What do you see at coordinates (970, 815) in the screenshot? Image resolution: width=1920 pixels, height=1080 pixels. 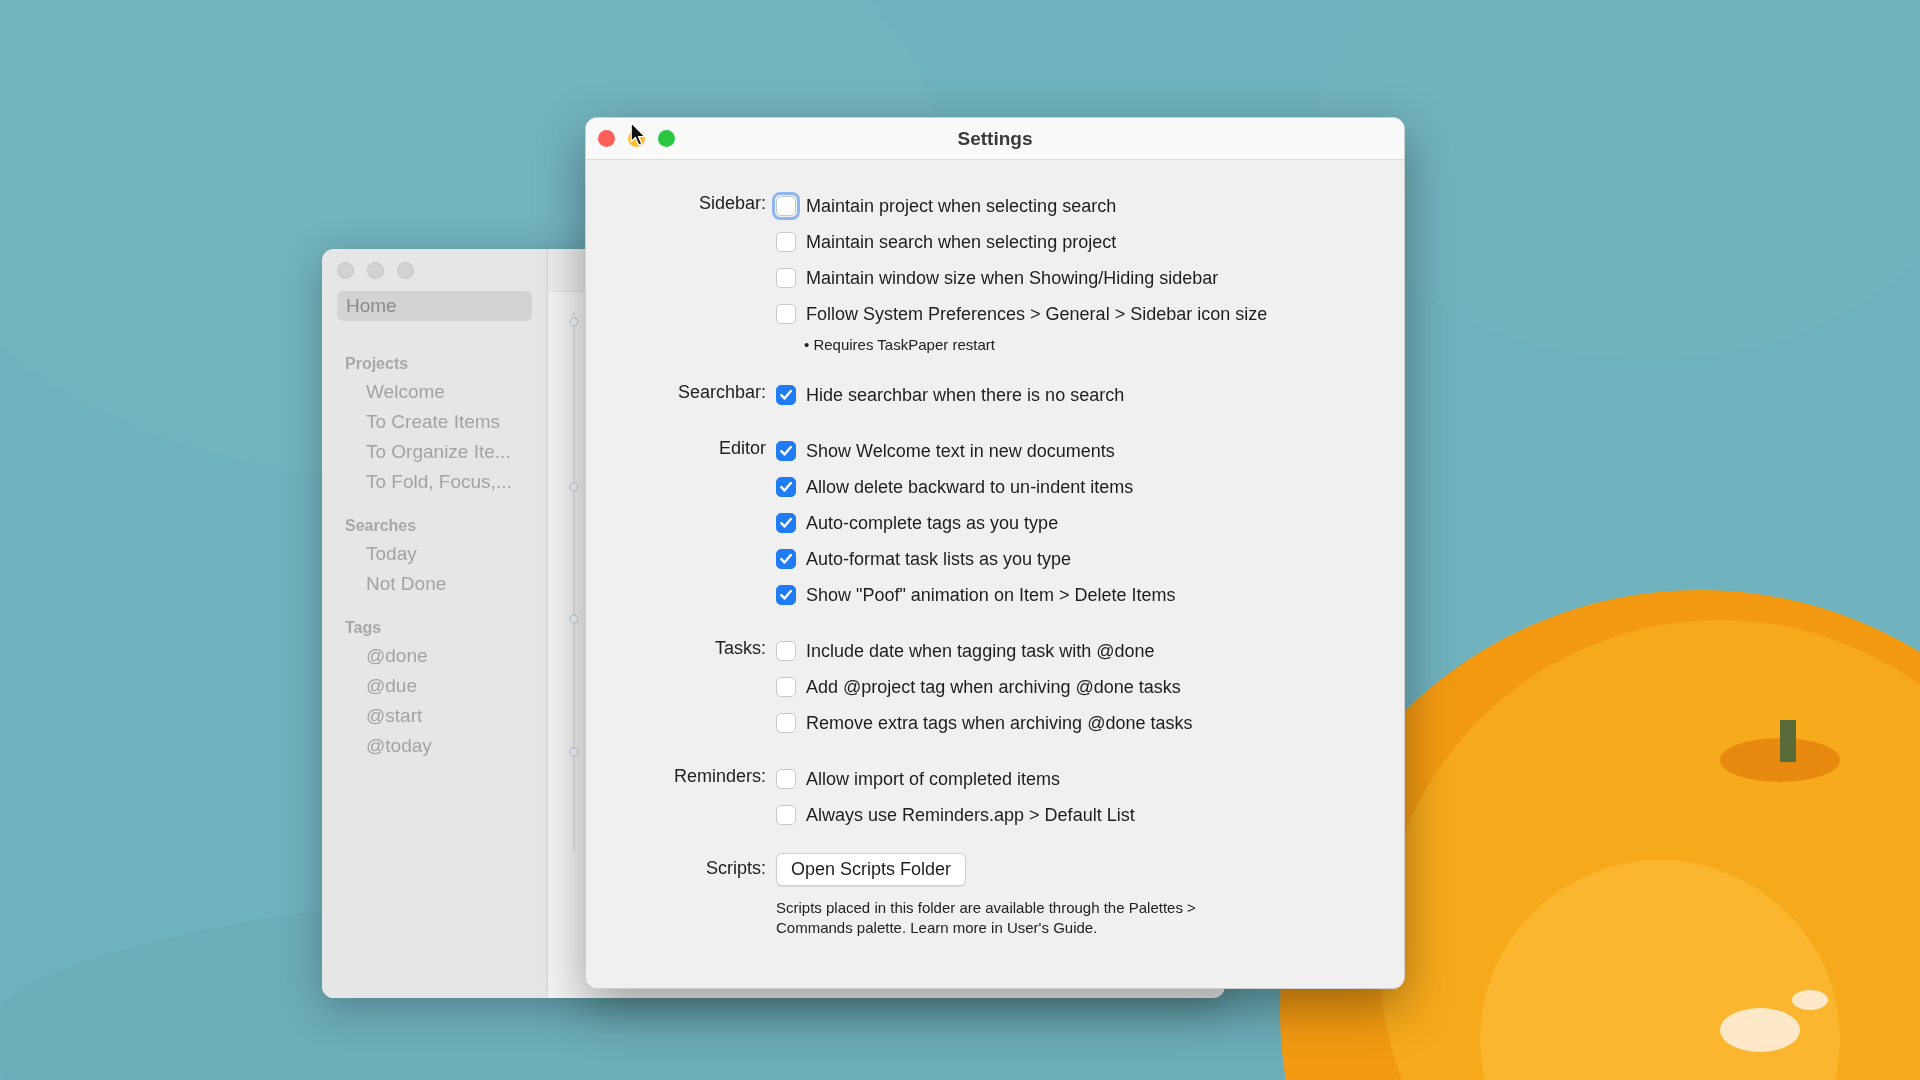 I see `checkbox-label: Always use Reminders.app > Default List` at bounding box center [970, 815].